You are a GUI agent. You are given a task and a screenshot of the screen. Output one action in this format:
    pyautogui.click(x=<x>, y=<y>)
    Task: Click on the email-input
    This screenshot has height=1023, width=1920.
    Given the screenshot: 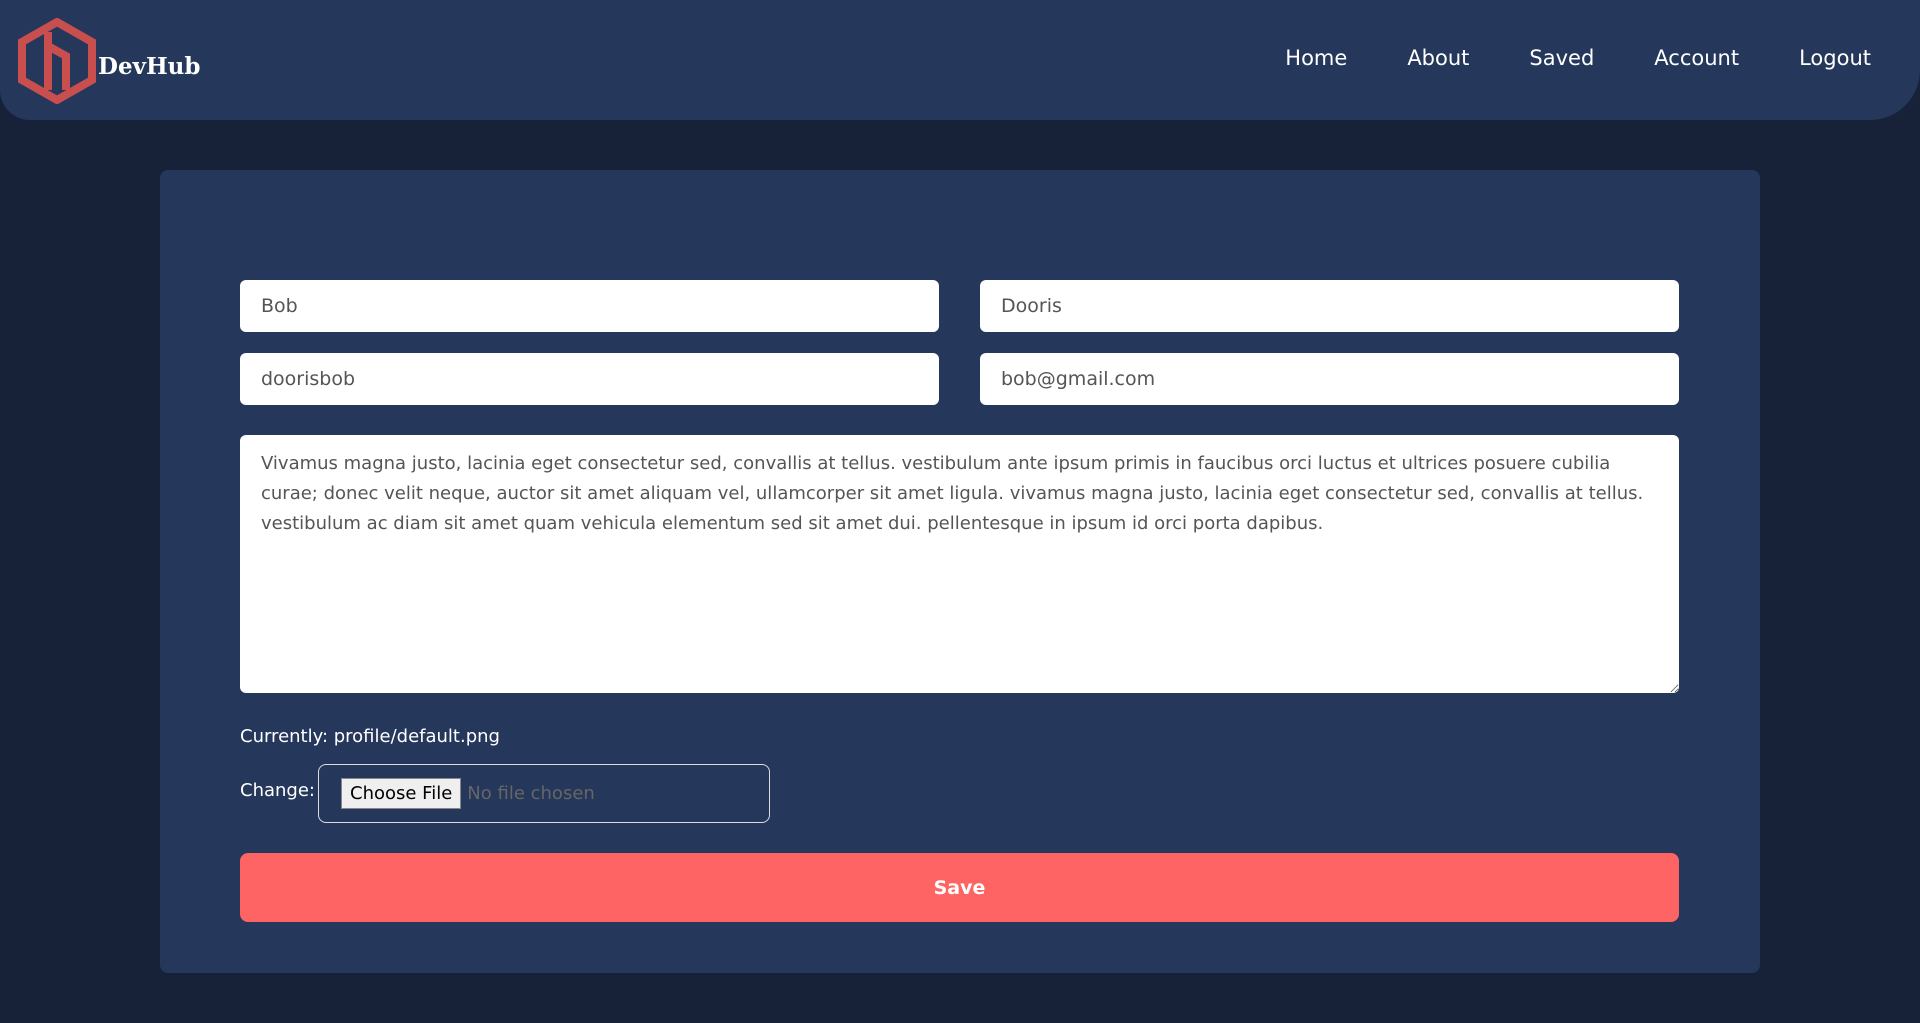 What is the action you would take?
    pyautogui.click(x=1329, y=379)
    